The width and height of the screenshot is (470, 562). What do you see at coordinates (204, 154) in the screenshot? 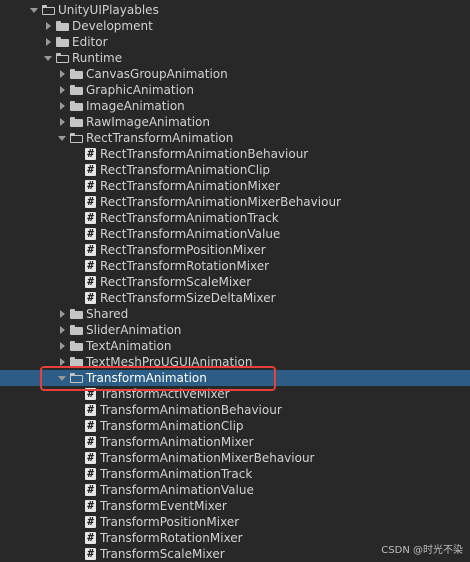
I see `script-label: RectTransformAnimationBehaviour` at bounding box center [204, 154].